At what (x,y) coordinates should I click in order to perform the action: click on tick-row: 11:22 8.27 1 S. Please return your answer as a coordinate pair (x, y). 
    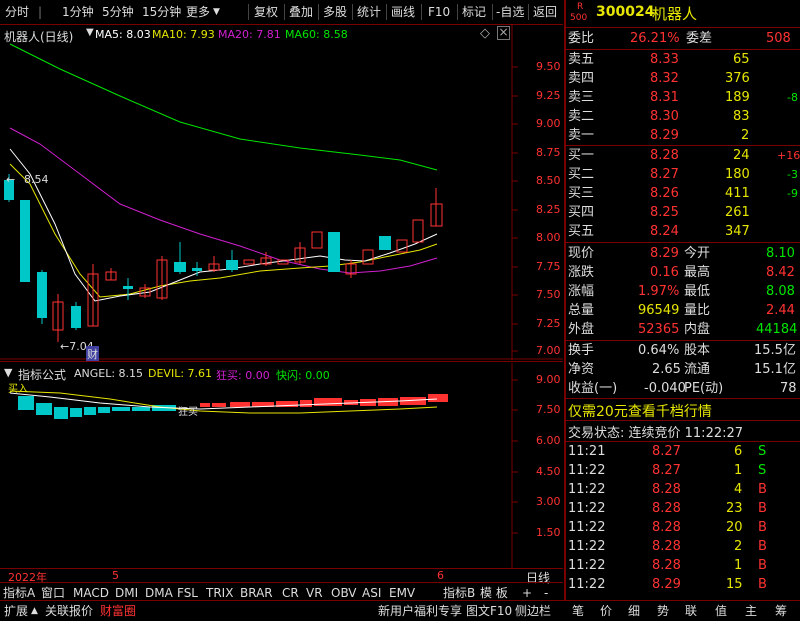
    Looking at the image, I should click on (667, 470).